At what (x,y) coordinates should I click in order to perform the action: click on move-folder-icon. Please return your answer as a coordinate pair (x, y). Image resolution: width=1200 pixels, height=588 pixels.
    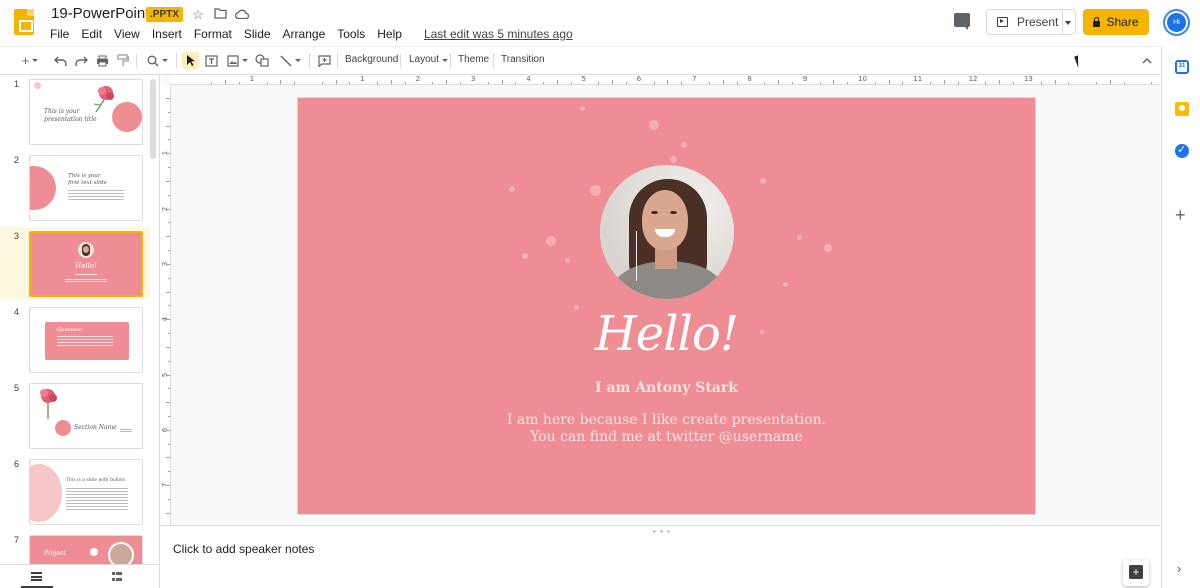
    Looking at the image, I should click on (220, 15).